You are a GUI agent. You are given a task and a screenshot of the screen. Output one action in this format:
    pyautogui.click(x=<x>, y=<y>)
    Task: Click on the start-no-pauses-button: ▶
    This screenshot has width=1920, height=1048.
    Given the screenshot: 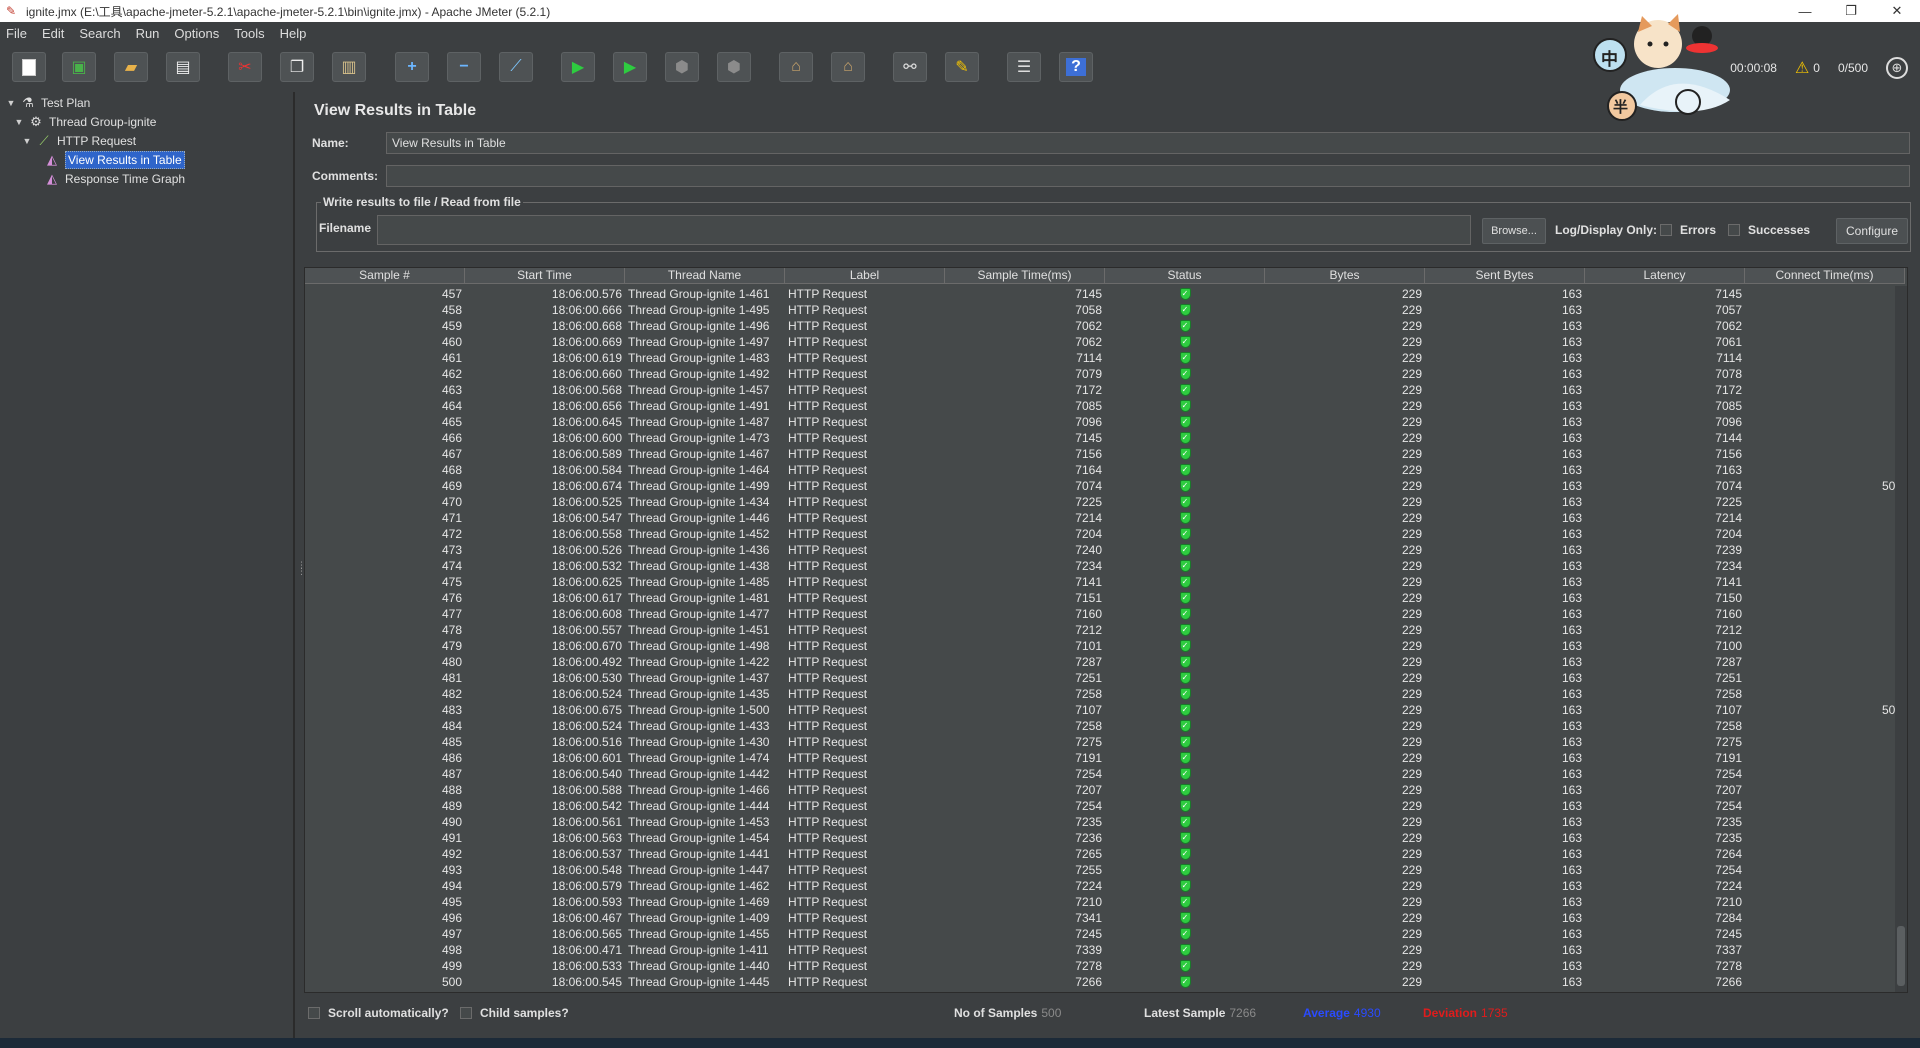 What is the action you would take?
    pyautogui.click(x=630, y=67)
    